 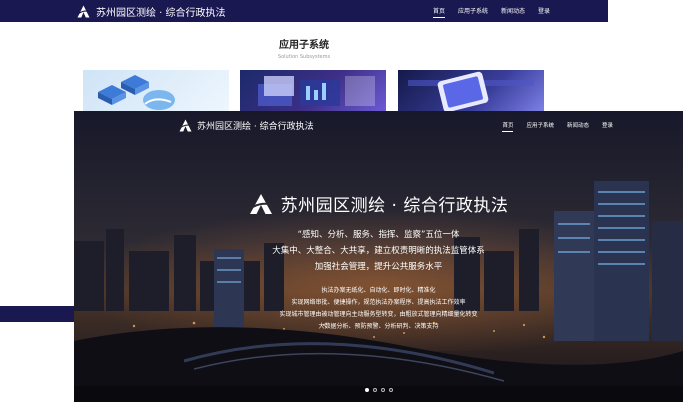 I want to click on front-nav-item-news: 新闻动态, so click(x=578, y=126).